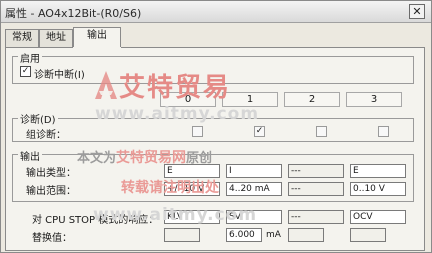 This screenshot has width=432, height=253. I want to click on cpu-stop-ch2: ---, so click(316, 217).